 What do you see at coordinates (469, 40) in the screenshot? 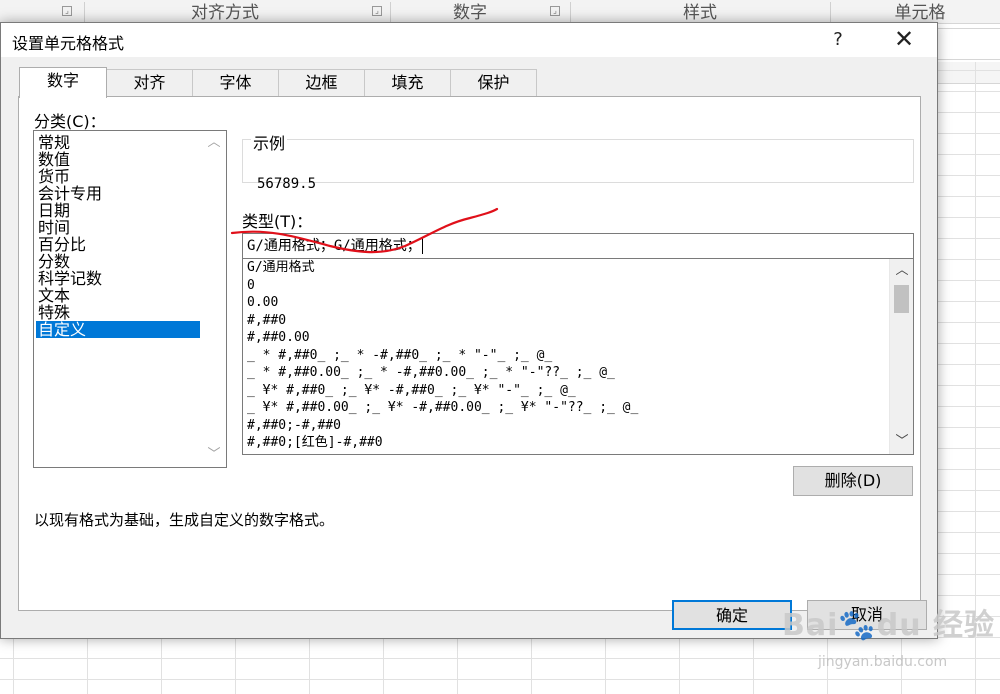
I see `dialog-titlebar: 设置单元格格式 ? ✕` at bounding box center [469, 40].